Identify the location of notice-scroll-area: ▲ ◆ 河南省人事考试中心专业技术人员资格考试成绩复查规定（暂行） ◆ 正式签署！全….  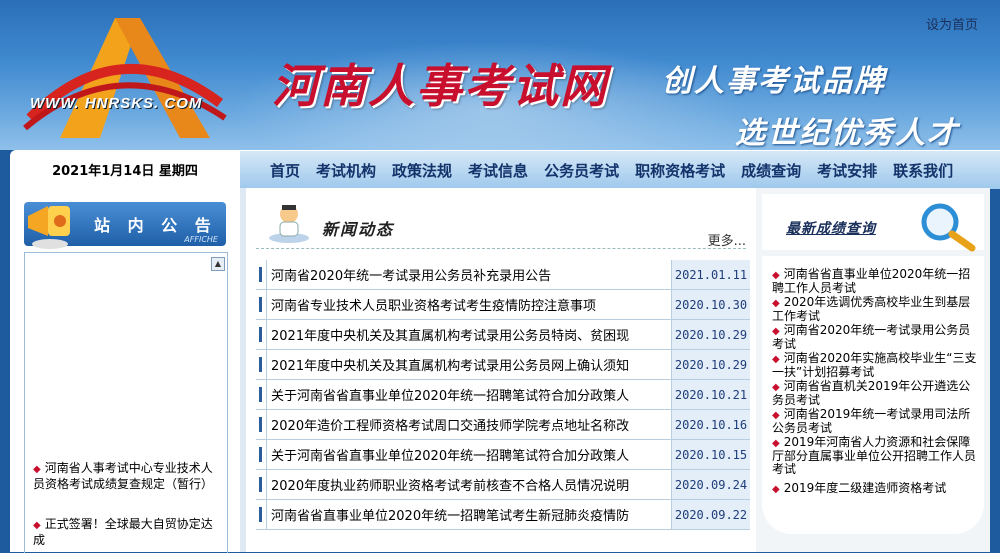
(126, 402).